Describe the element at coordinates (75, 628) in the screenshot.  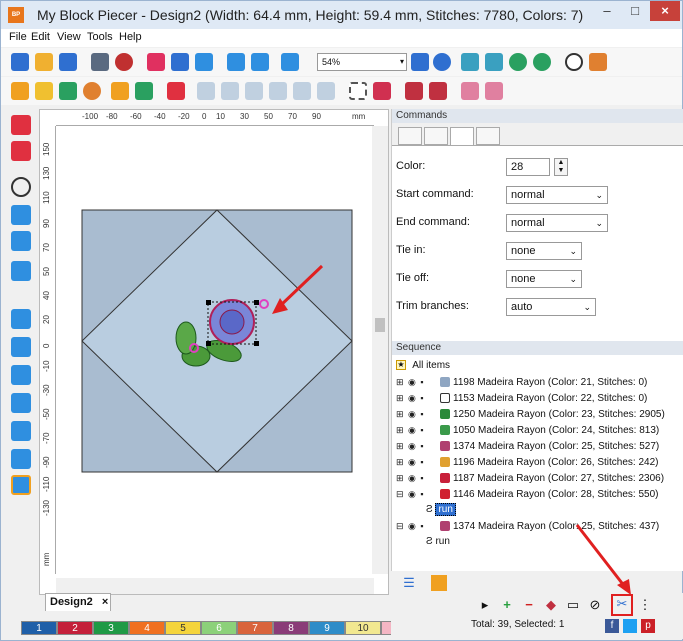
I see `color-swatch: 2` at that location.